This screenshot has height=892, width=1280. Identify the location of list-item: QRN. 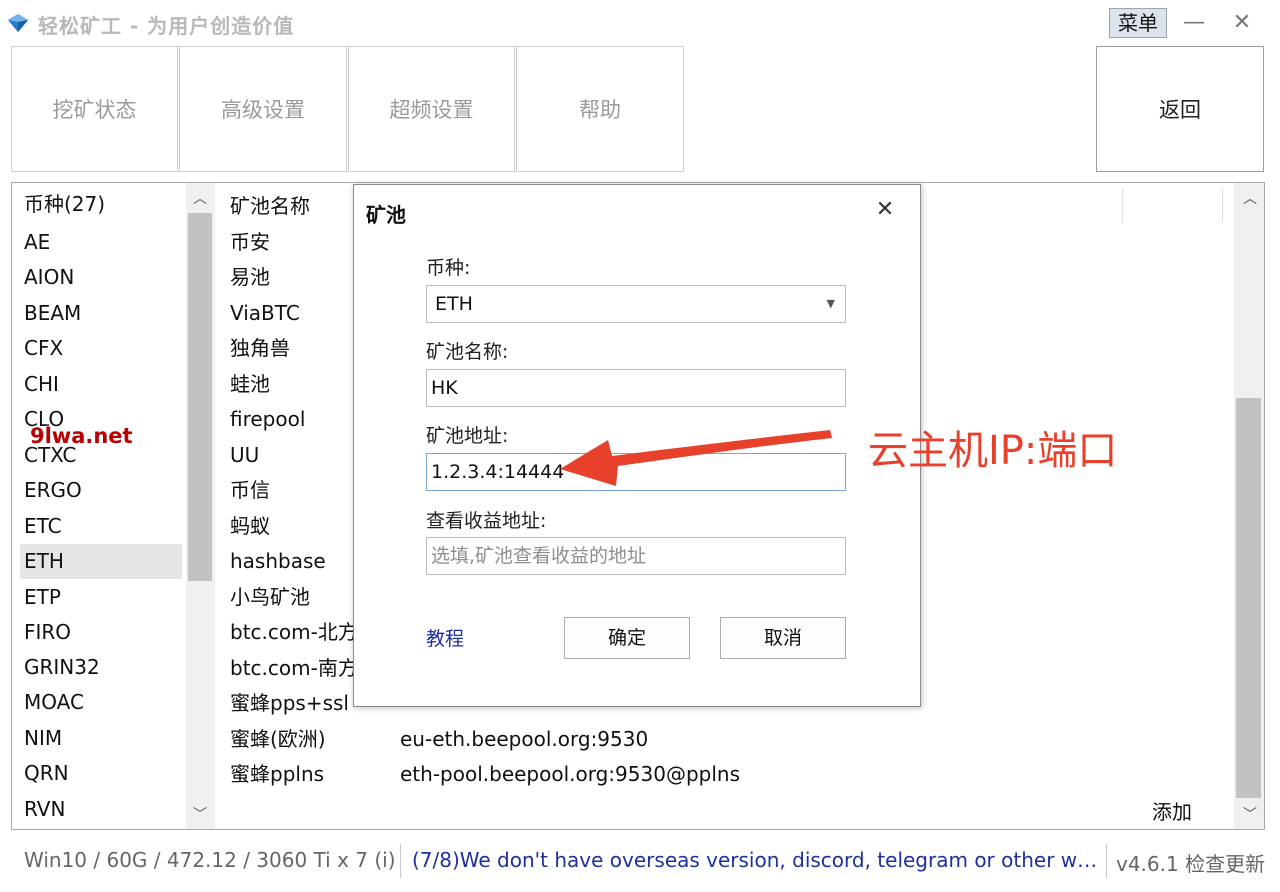
(101, 773).